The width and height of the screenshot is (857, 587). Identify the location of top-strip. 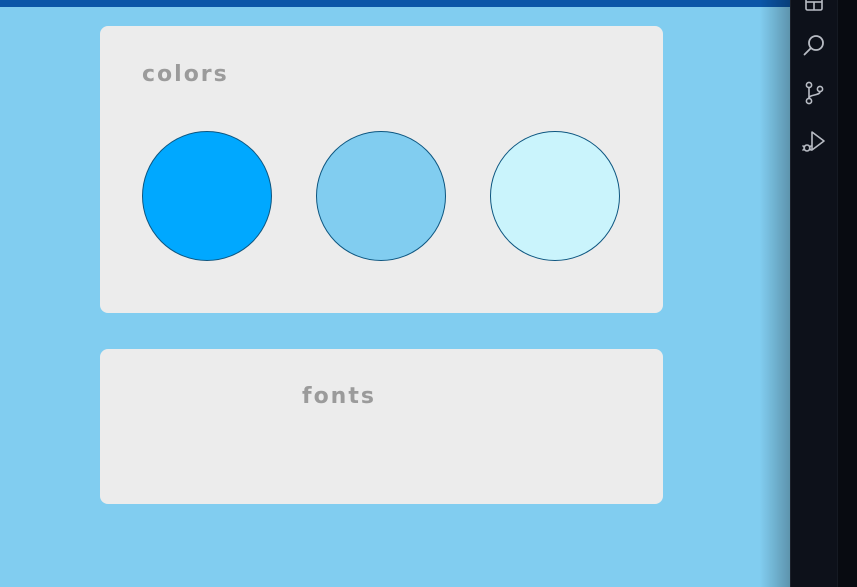
(395, 3).